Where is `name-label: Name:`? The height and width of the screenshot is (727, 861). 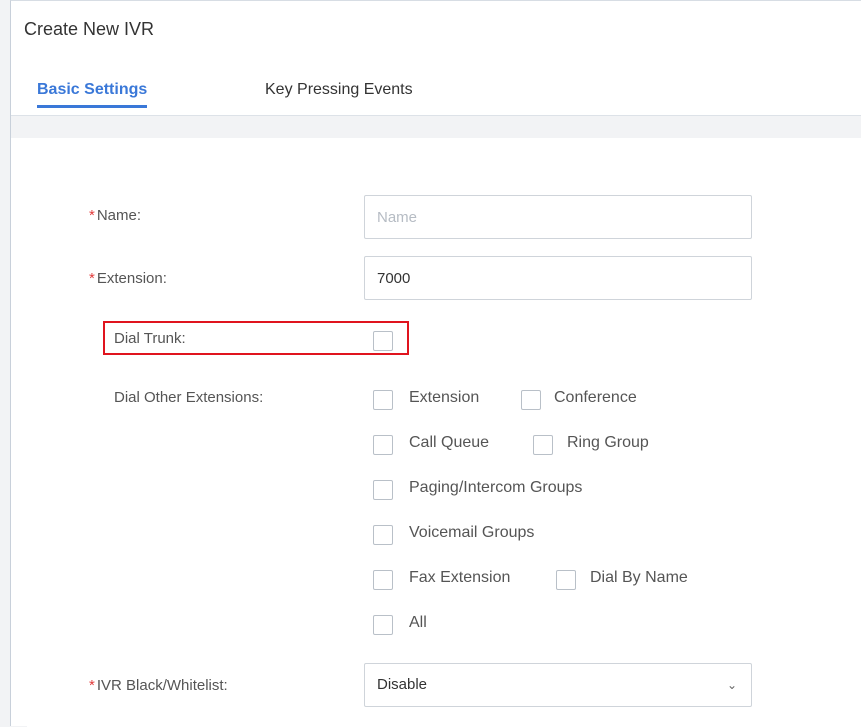
name-label: Name: is located at coordinates (115, 215).